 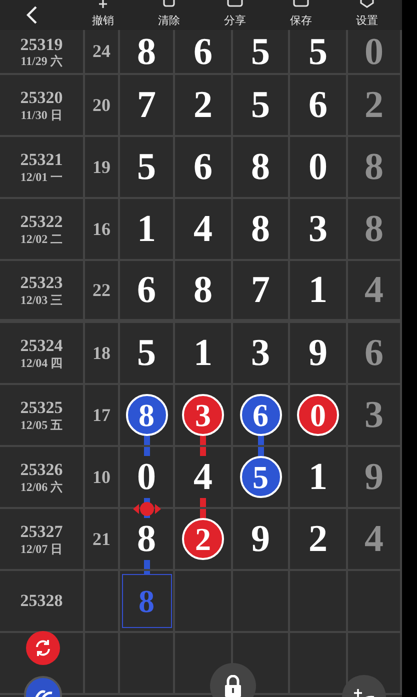 I want to click on sum-value: 19, so click(x=101, y=167).